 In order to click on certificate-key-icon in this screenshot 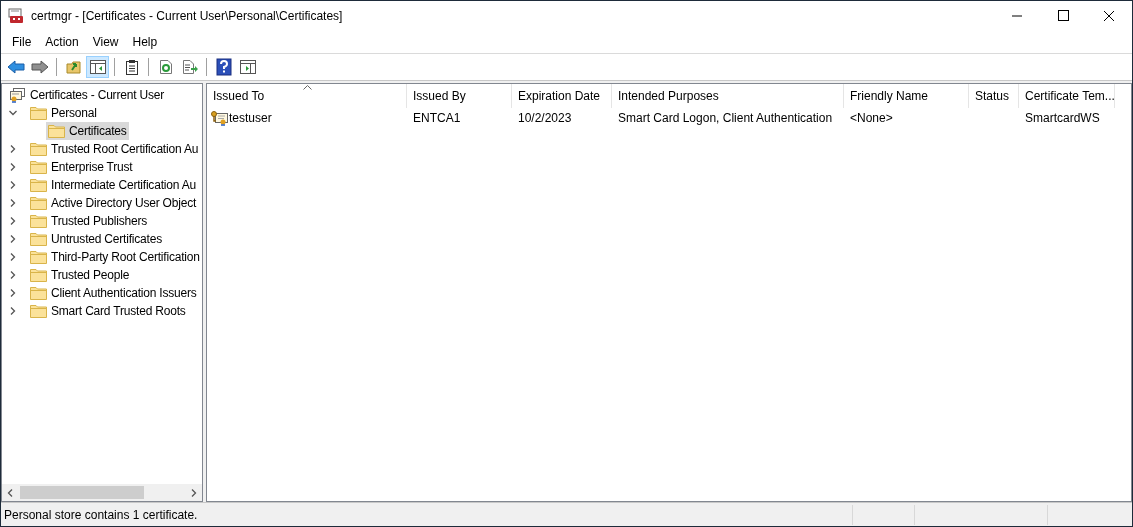, I will do `click(219, 117)`.